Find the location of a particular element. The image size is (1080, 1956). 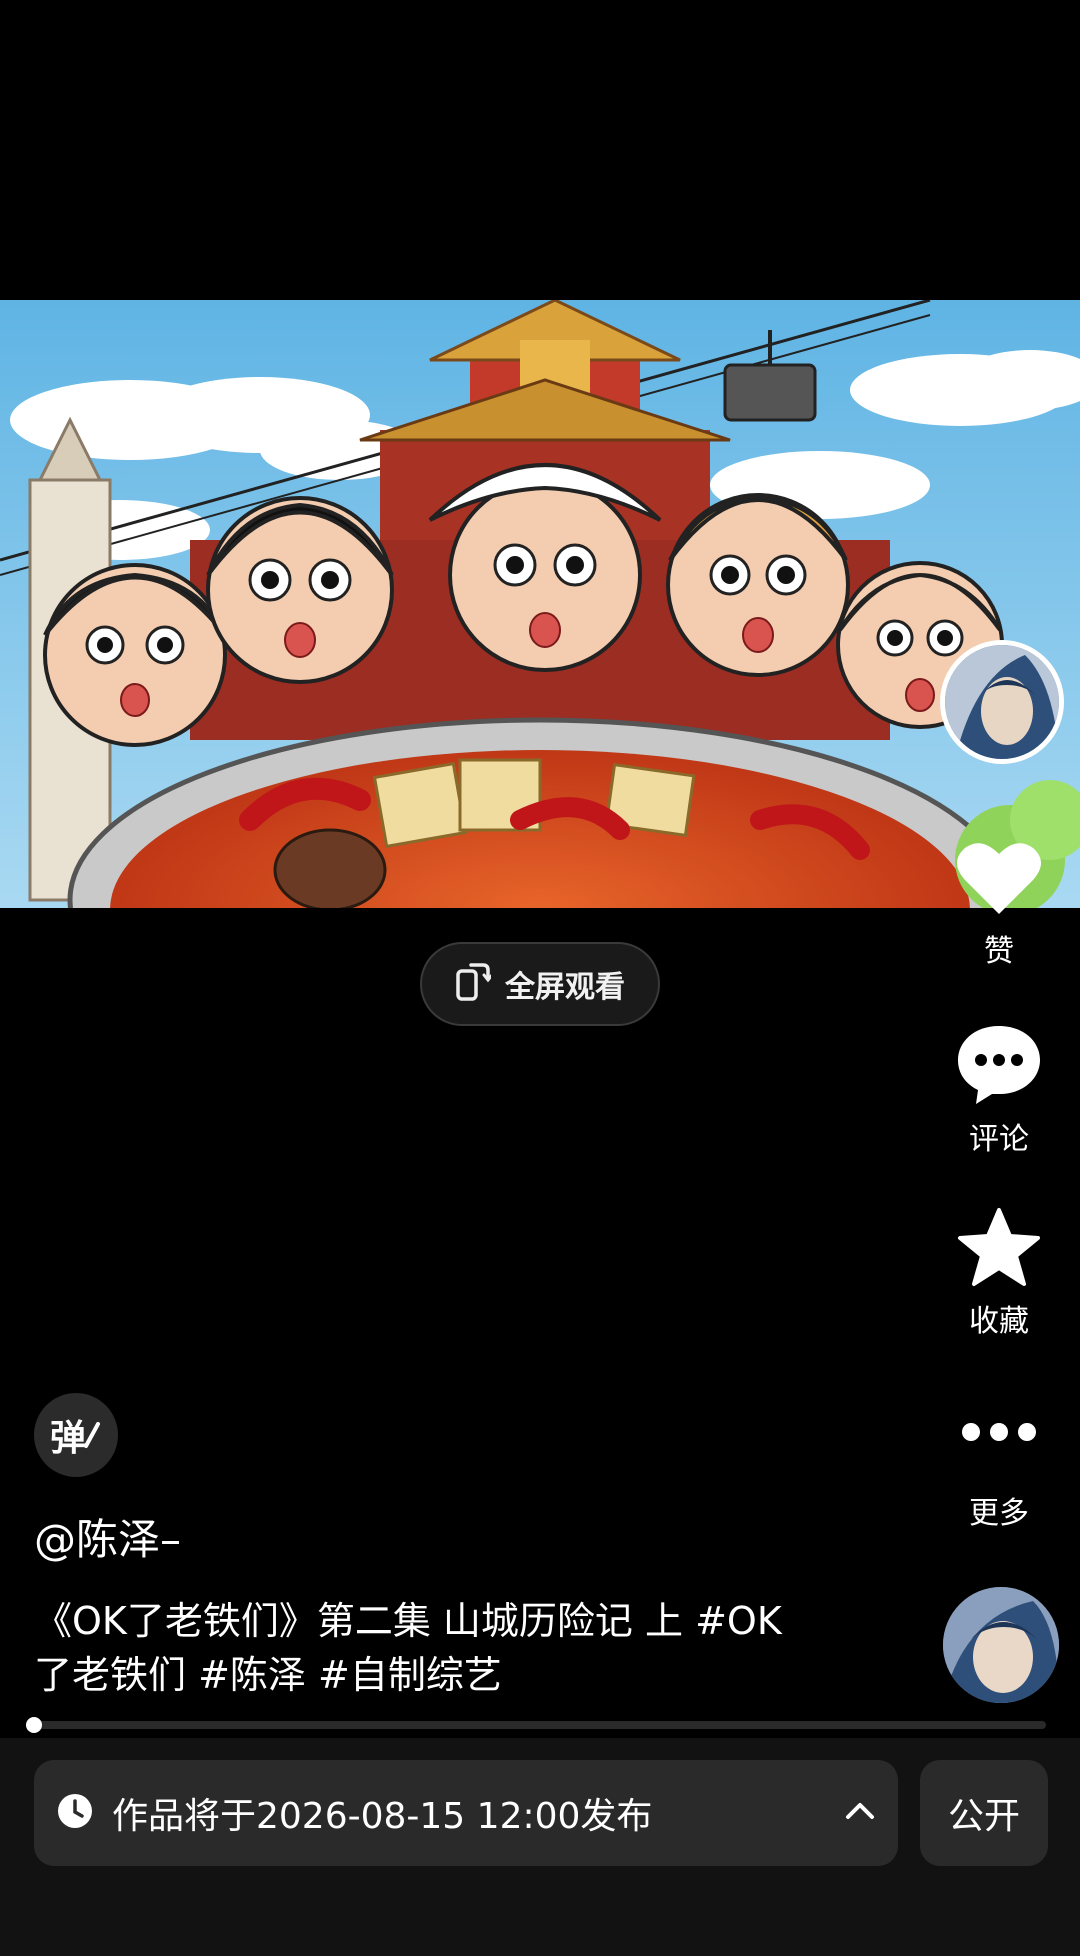

danmu-toggle-button: 弹 is located at coordinates (76, 1435).